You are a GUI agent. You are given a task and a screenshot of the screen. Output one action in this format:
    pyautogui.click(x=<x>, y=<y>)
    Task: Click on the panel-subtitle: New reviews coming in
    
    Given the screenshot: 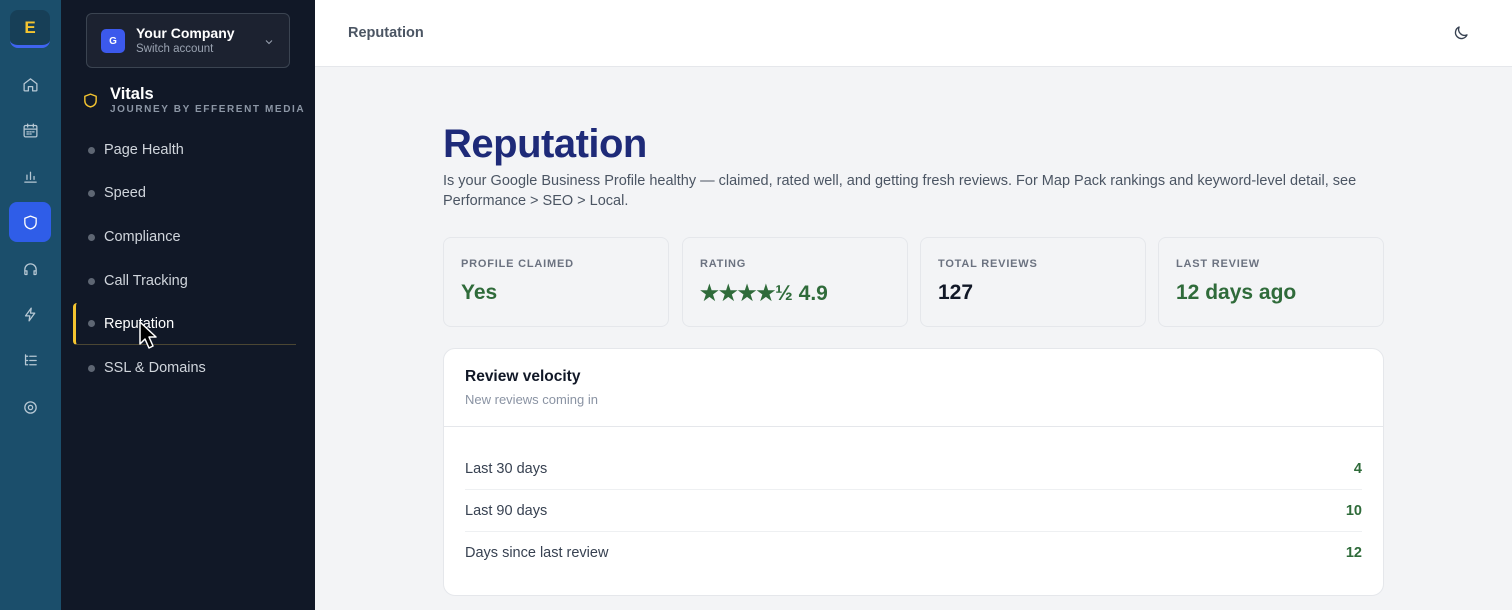 What is the action you would take?
    pyautogui.click(x=531, y=399)
    